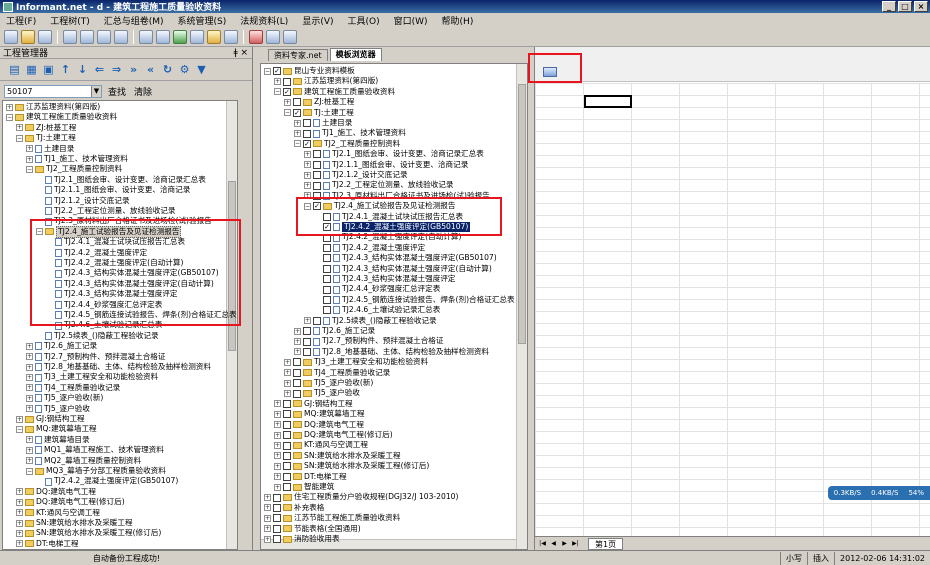  I want to click on tree-node: +TJ2.1.2_设计交底记录, so click(83, 201).